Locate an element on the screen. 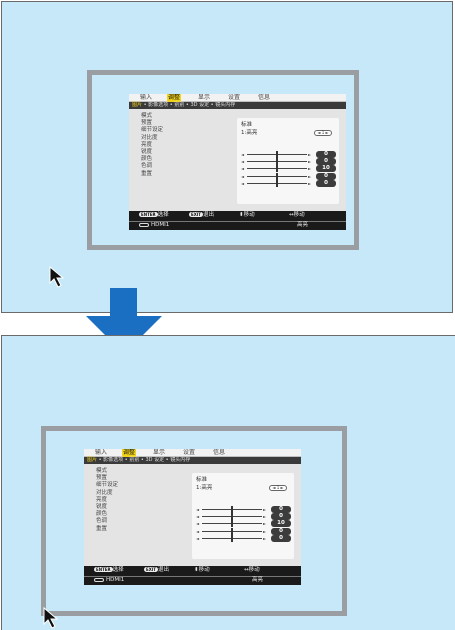  source-status: HDMI1 is located at coordinates (109, 580).